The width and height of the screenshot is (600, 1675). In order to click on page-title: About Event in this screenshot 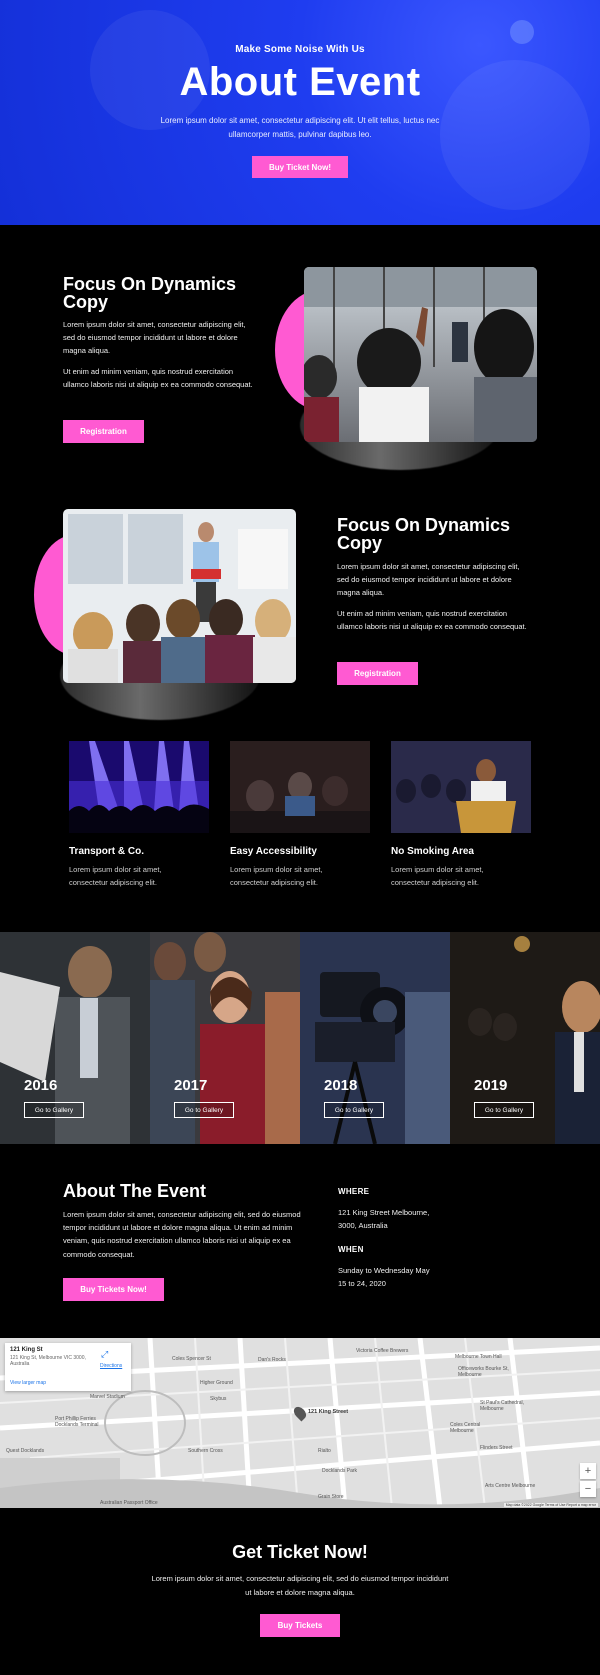, I will do `click(300, 82)`.